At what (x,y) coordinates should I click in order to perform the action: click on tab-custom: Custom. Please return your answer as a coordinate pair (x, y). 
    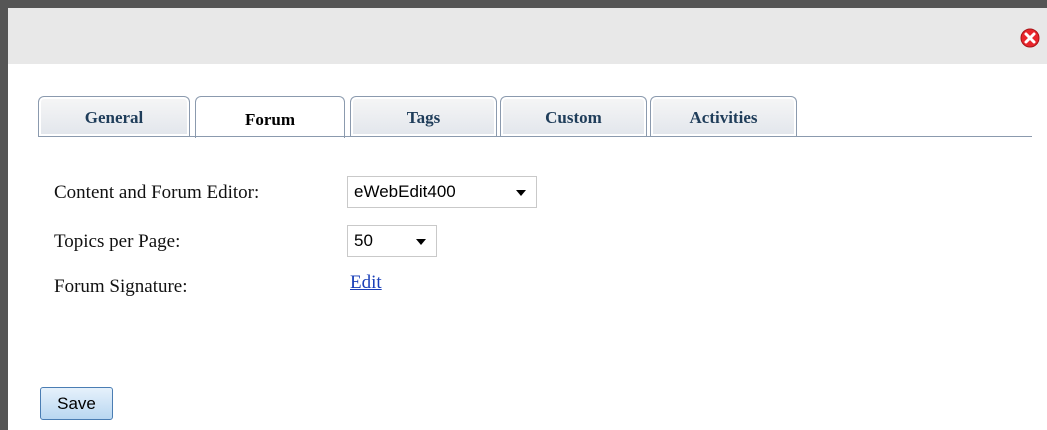
    Looking at the image, I should click on (573, 116).